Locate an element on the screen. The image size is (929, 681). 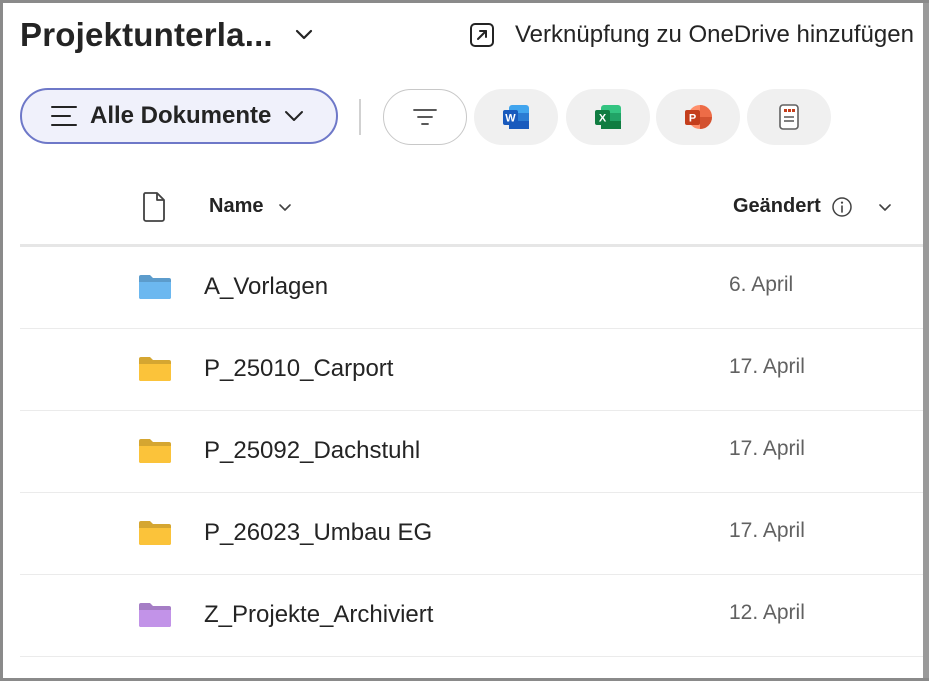
table-row: A_Vorlagen 6. April is located at coordinates (474, 288).